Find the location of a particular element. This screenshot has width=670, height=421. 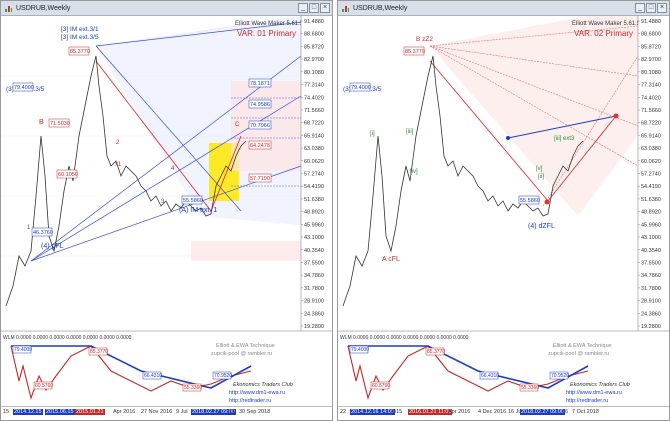

chart-icon is located at coordinates (8, 8).